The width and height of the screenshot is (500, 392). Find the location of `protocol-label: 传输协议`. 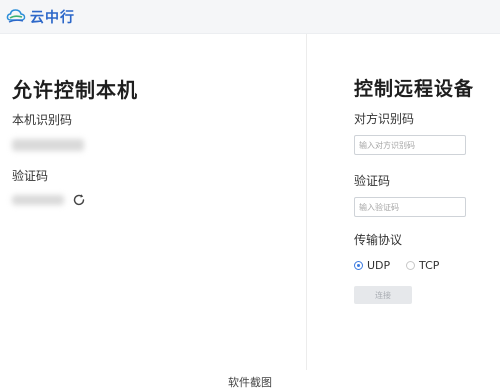

protocol-label: 传输协议 is located at coordinates (378, 240).